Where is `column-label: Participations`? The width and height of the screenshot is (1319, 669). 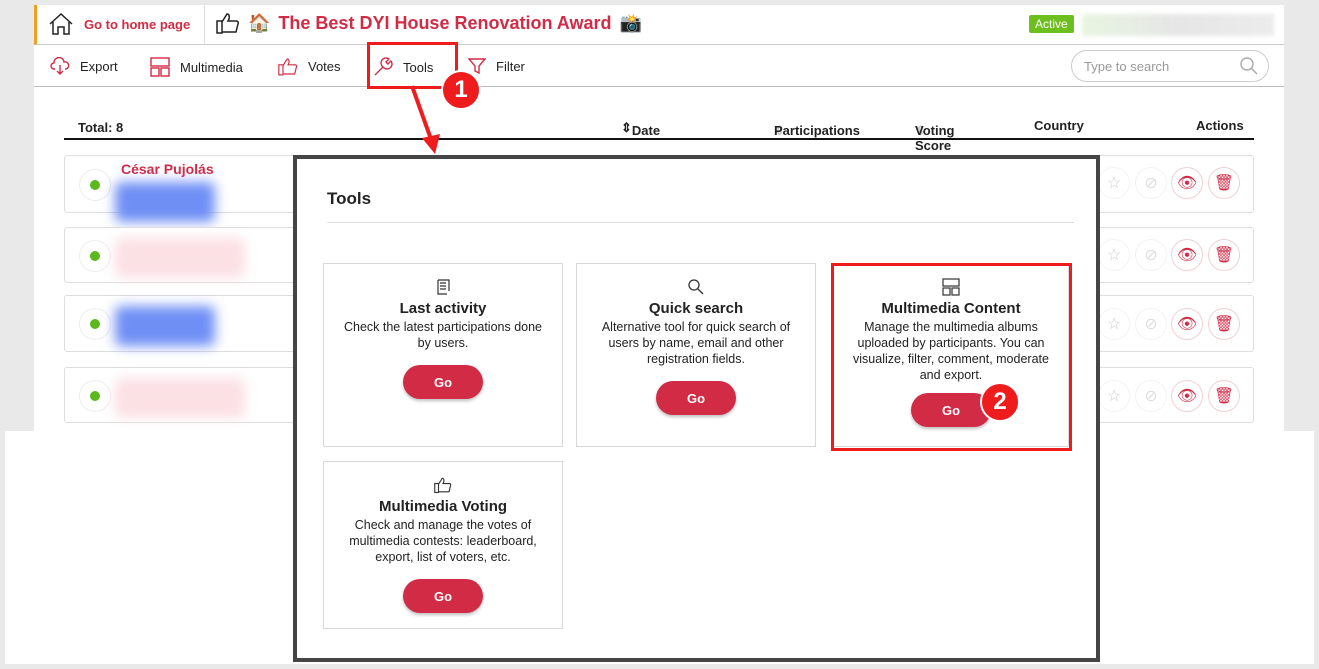 column-label: Participations is located at coordinates (817, 130).